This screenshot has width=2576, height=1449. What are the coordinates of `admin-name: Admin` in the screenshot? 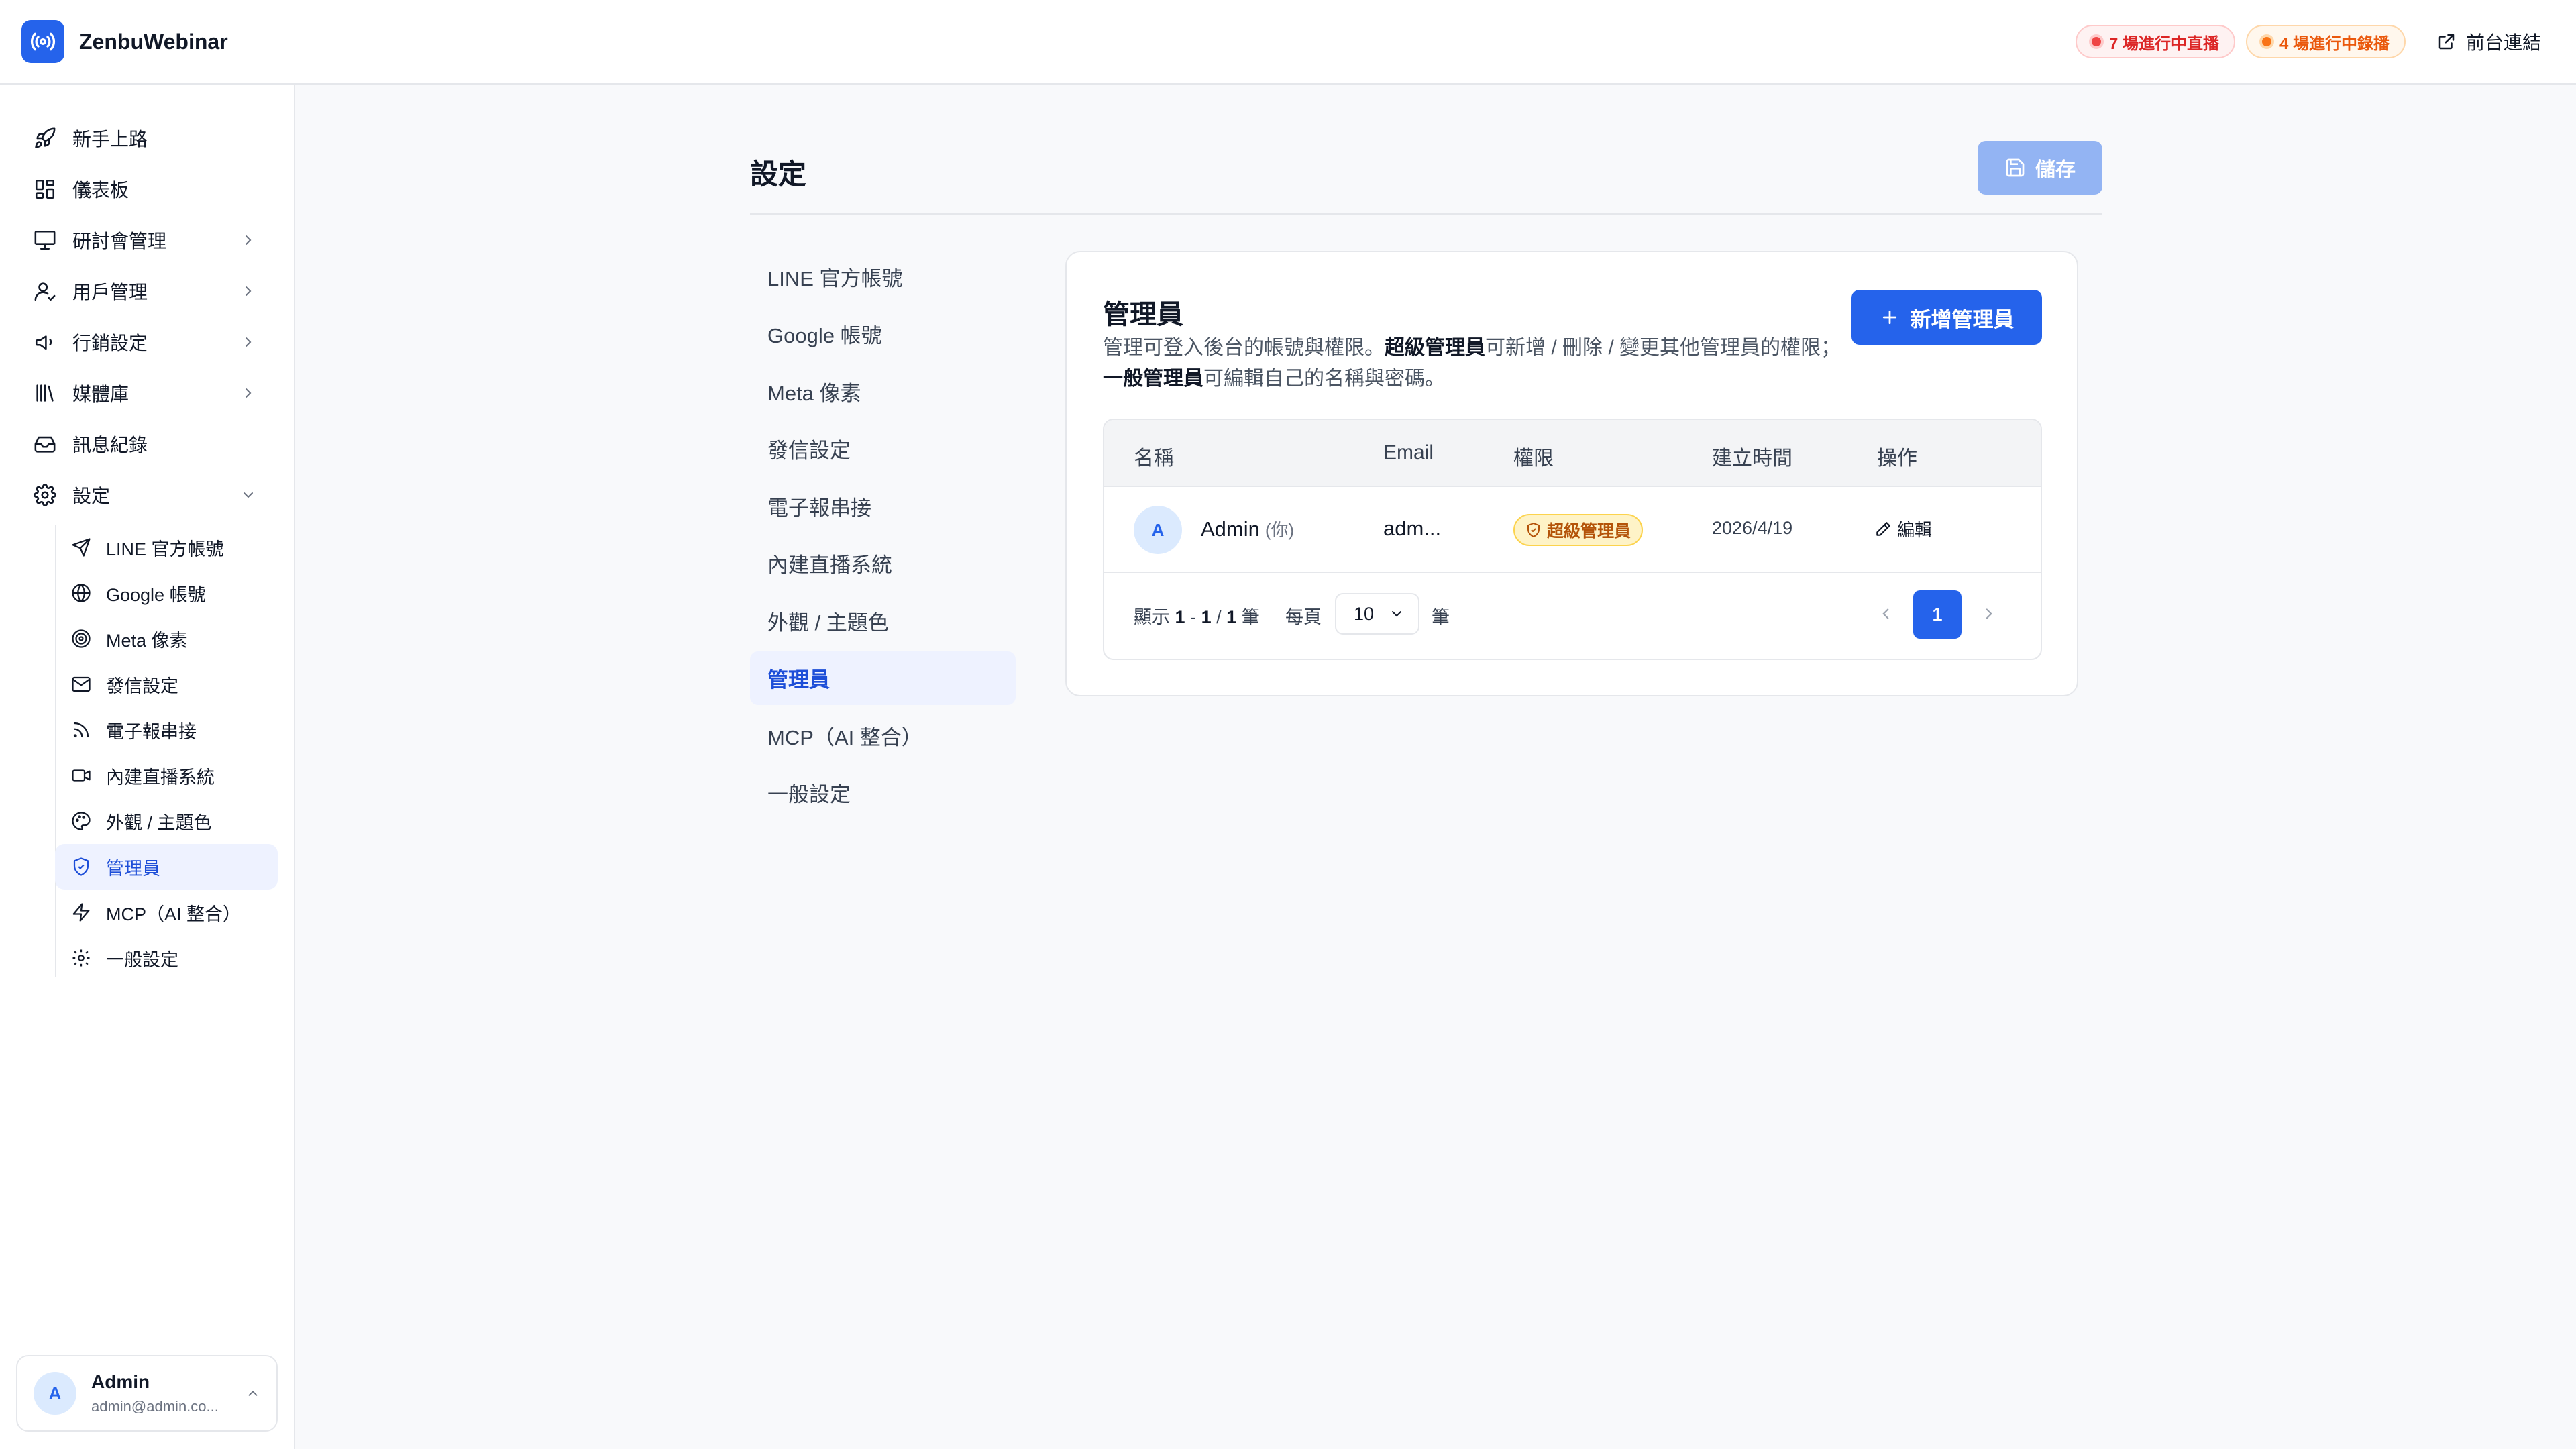 It's located at (1230, 529).